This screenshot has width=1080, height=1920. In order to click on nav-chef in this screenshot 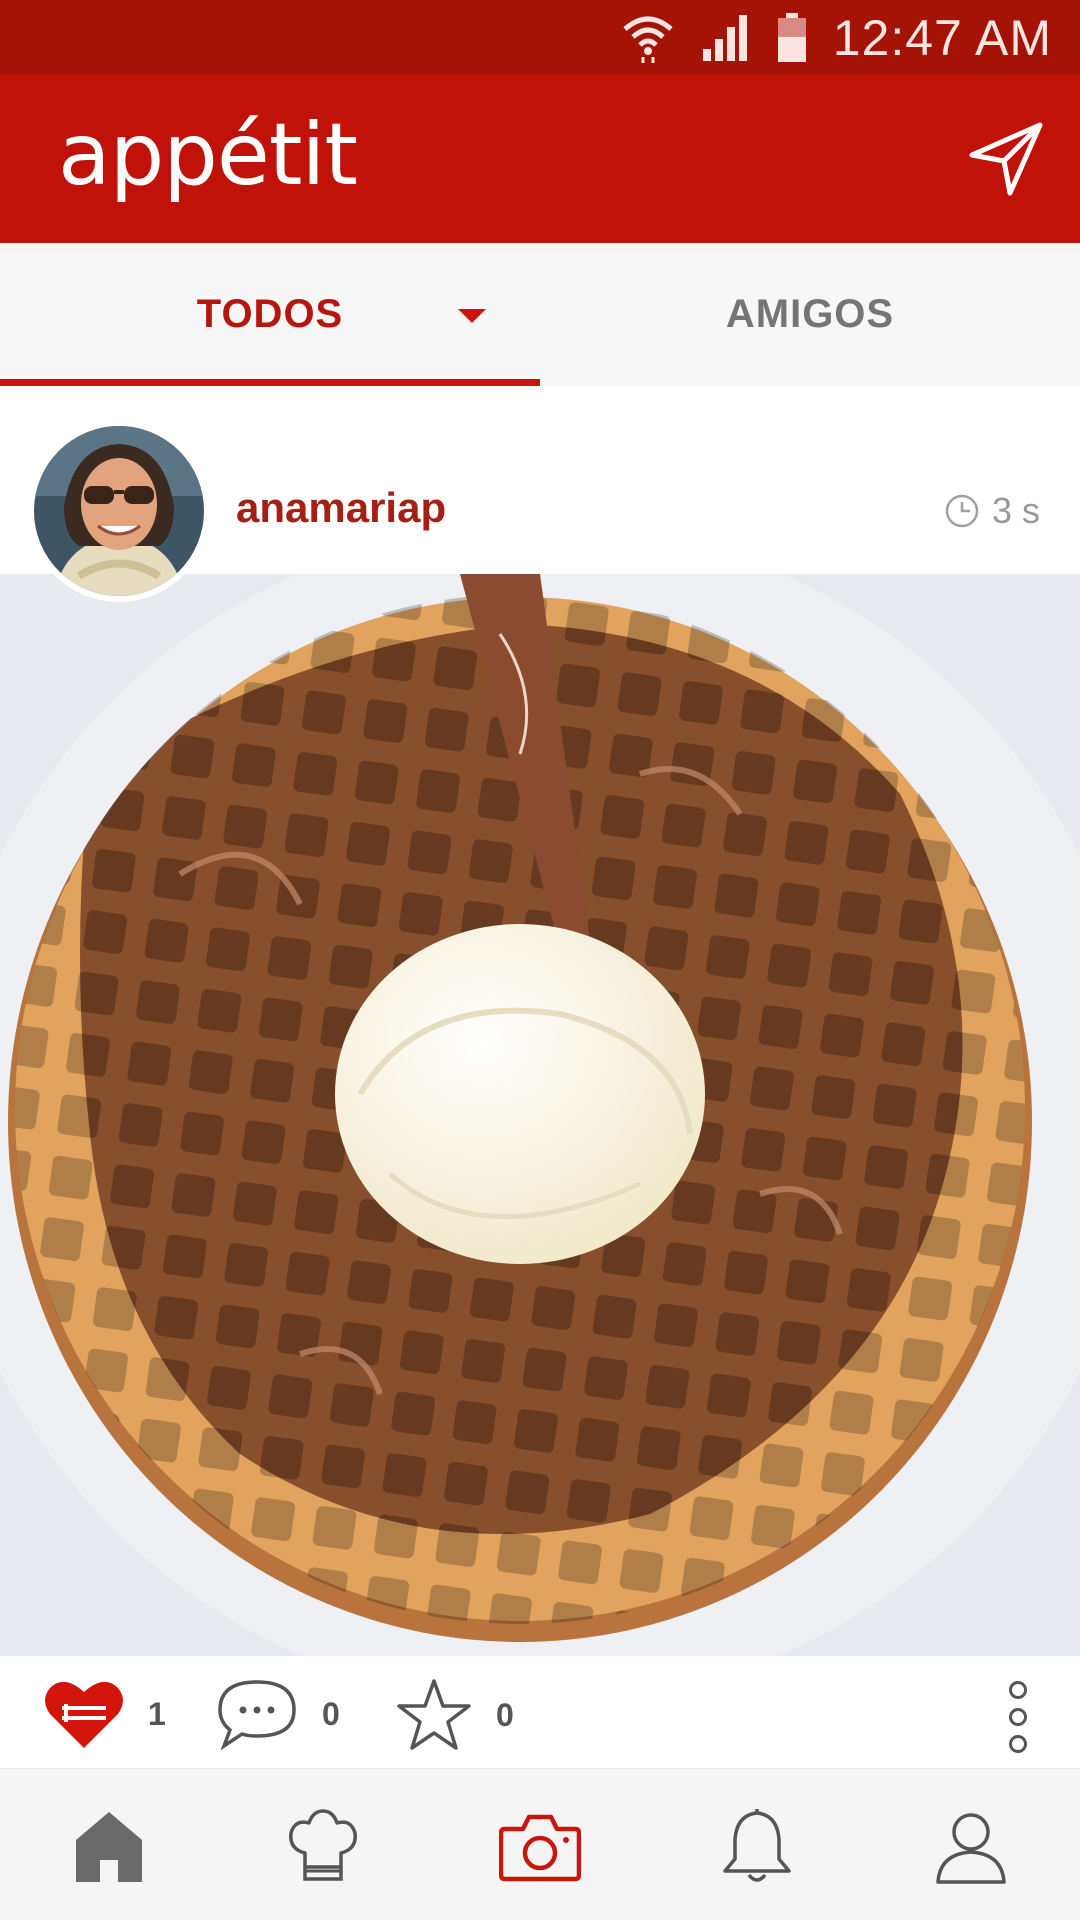, I will do `click(323, 1847)`.